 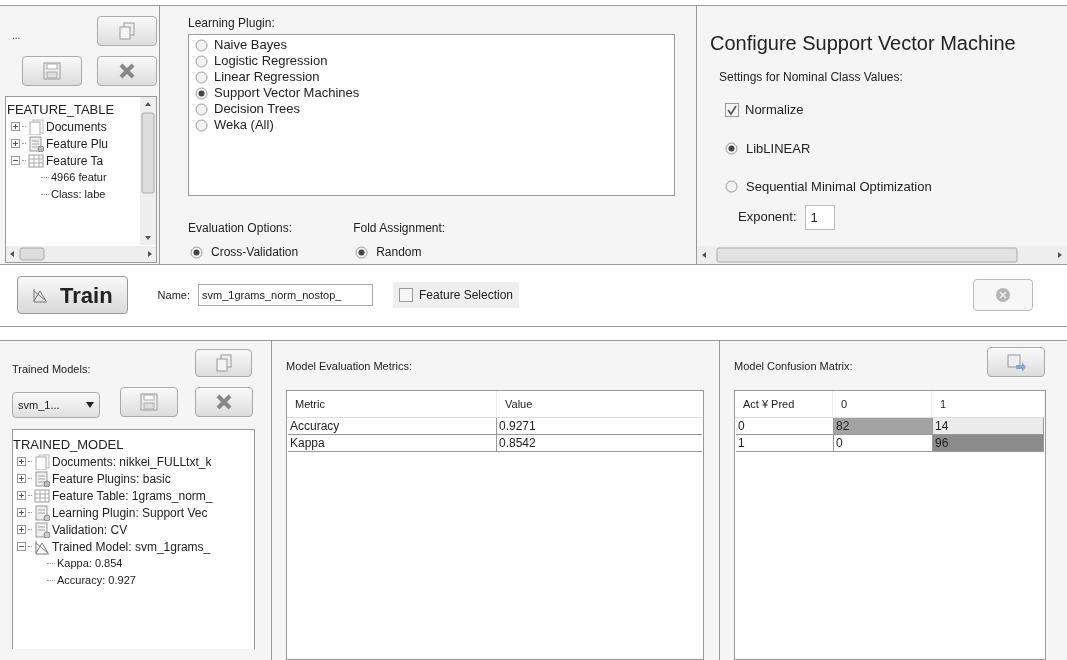 I want to click on radio-label: Linear Regression, so click(x=267, y=77).